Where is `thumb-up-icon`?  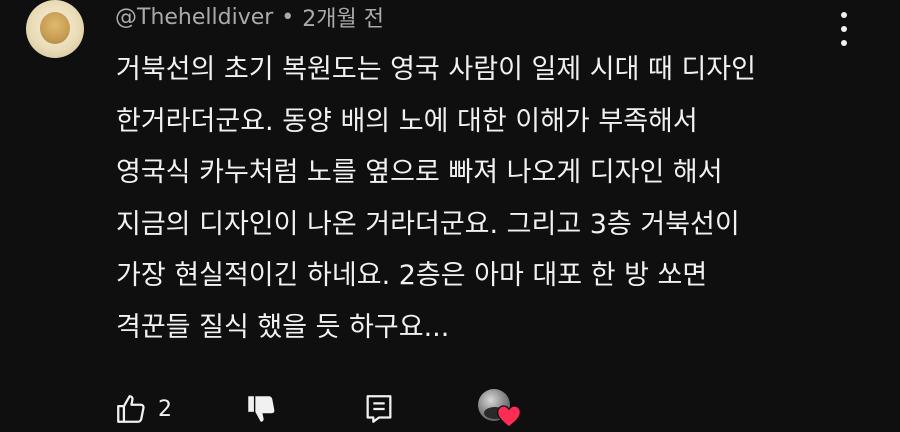 thumb-up-icon is located at coordinates (131, 409).